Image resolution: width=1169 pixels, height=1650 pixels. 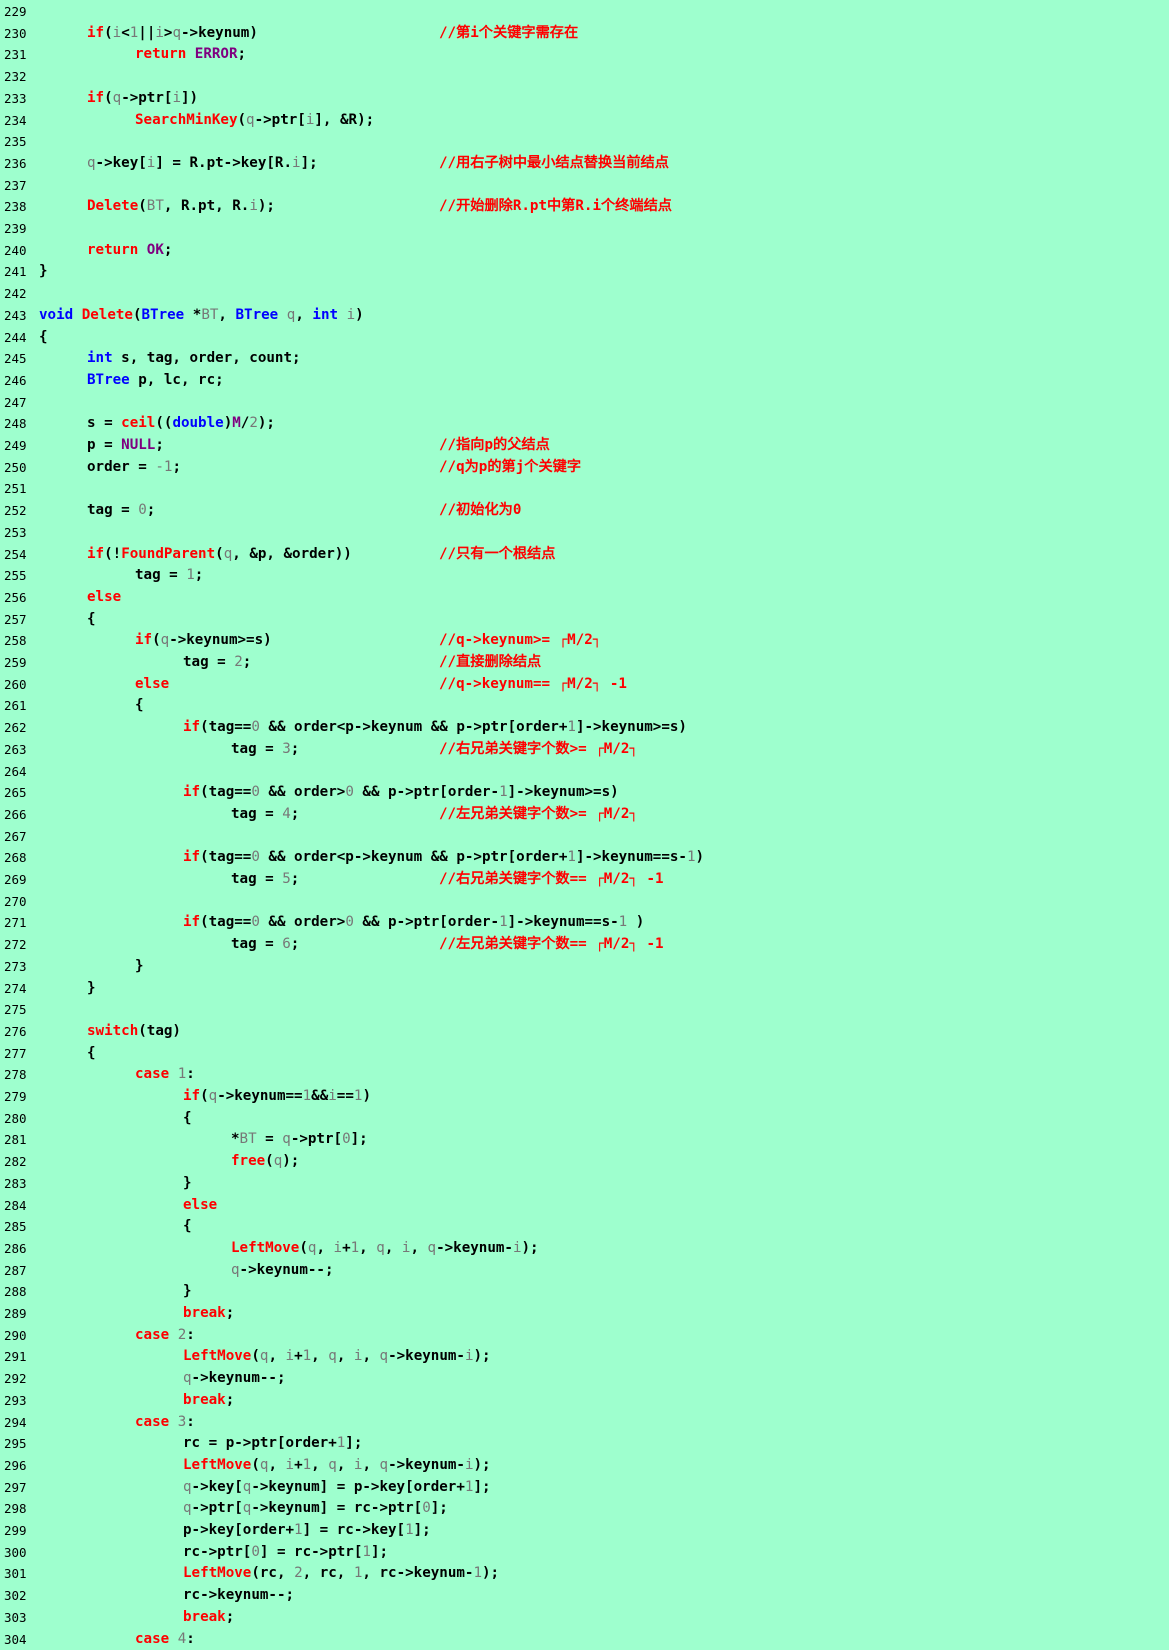 I want to click on code-token: ->key[, so click(x=121, y=163).